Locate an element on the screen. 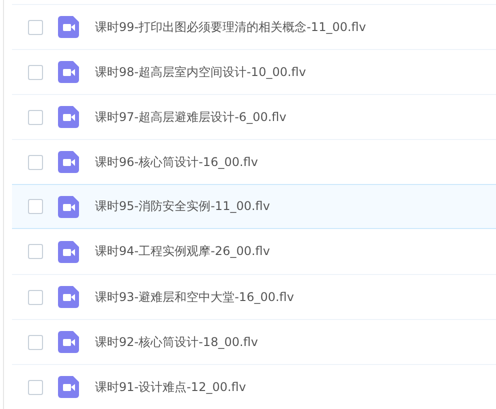  file-name: 课时98-超高层室内空间设计-10_00.flv is located at coordinates (200, 72).